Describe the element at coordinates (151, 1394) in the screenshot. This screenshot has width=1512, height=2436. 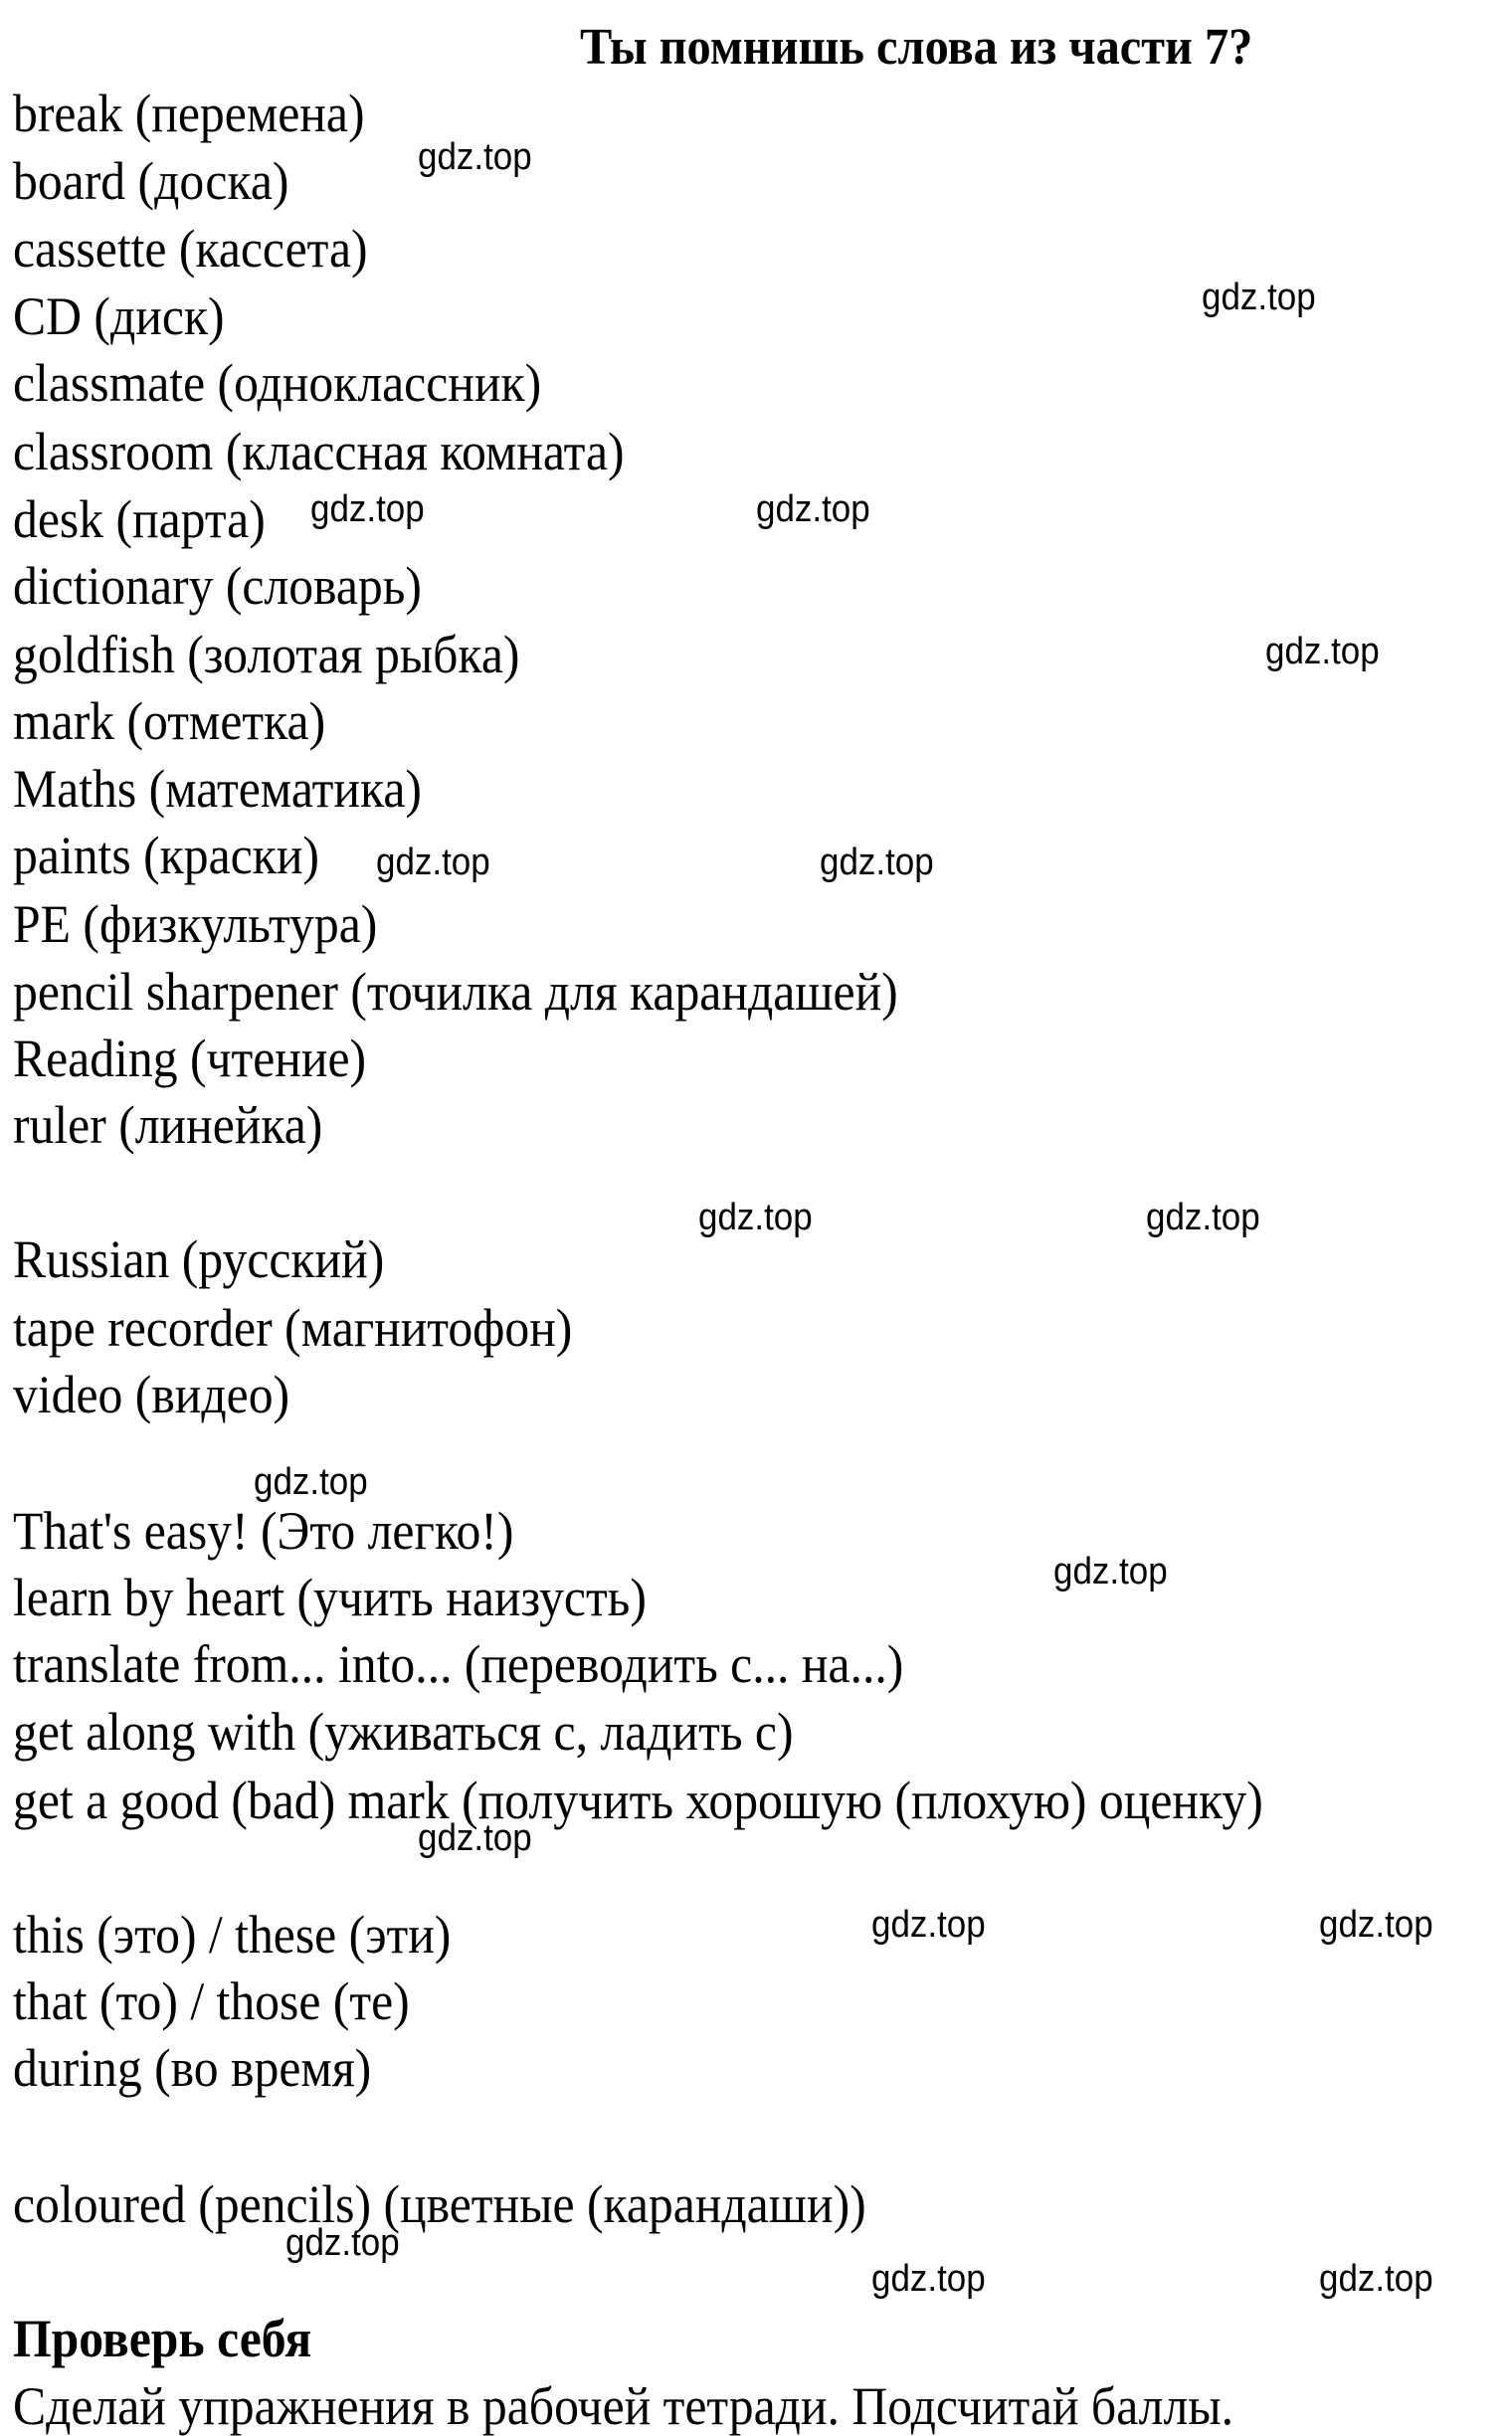
I see `vocab-item: video (видео)` at that location.